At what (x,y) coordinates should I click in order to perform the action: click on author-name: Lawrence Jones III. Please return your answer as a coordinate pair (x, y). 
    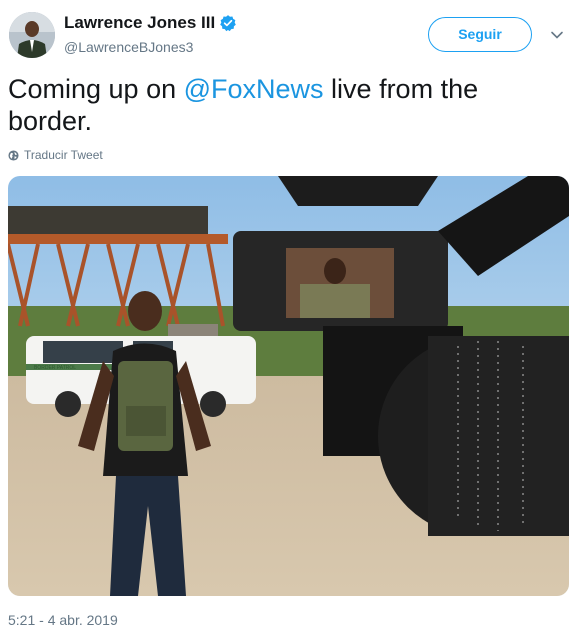
    Looking at the image, I should click on (139, 23).